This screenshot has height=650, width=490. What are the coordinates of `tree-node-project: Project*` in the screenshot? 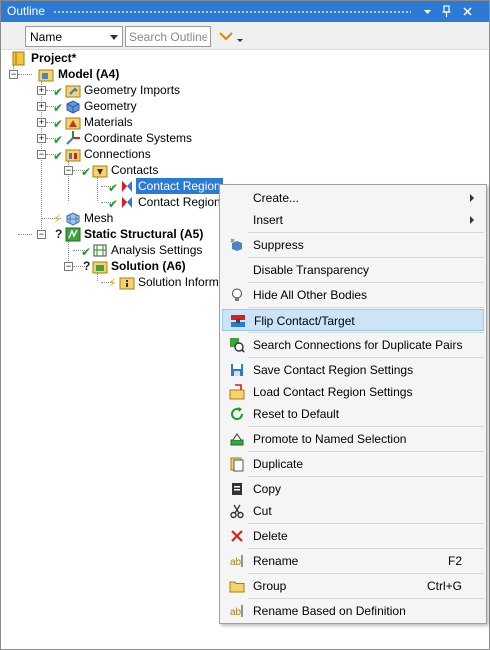 It's located at (44, 58).